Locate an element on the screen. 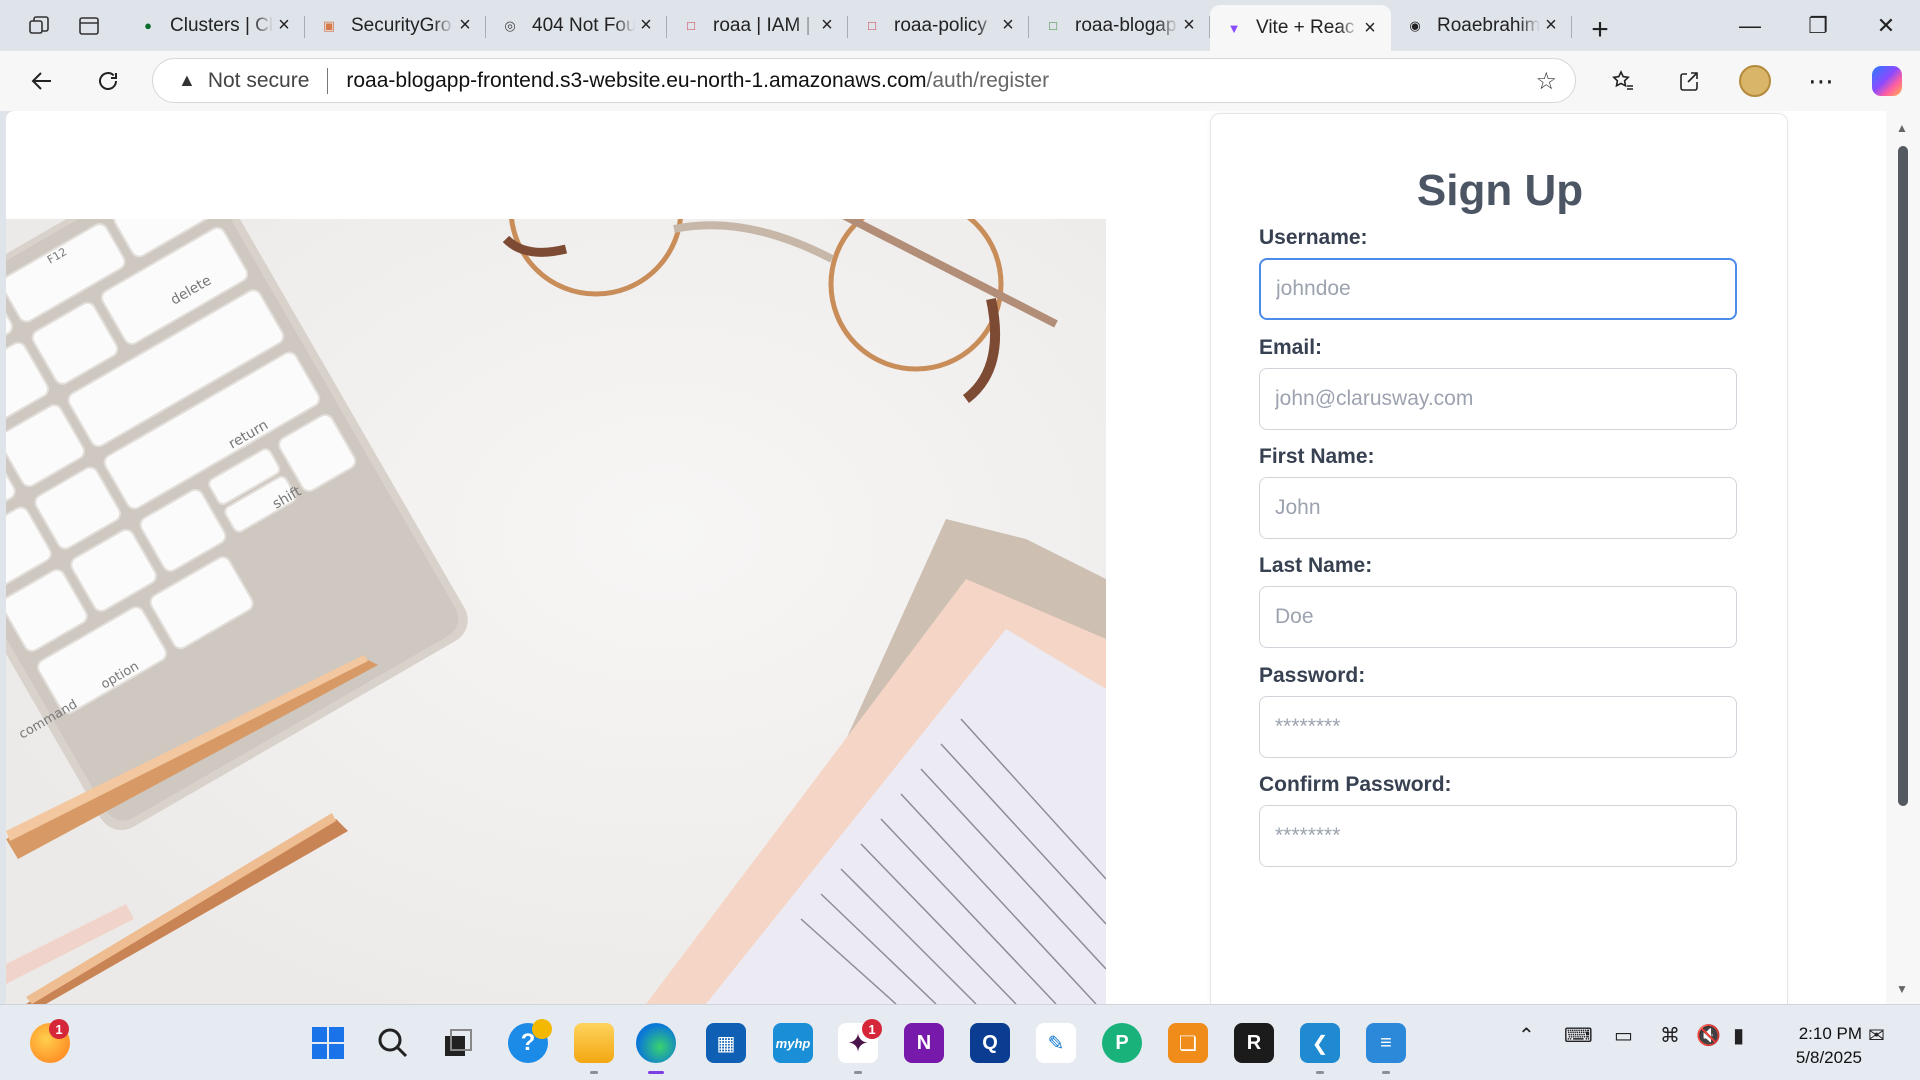 This screenshot has height=1080, width=1920. new-tab-button: + is located at coordinates (1600, 30).